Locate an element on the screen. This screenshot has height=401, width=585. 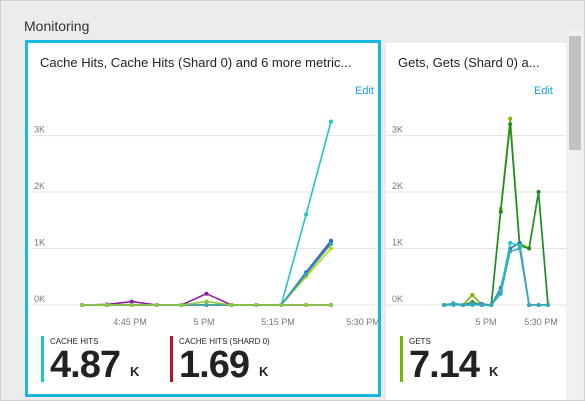
x-tick-label: 5:15 PM is located at coordinates (278, 322).